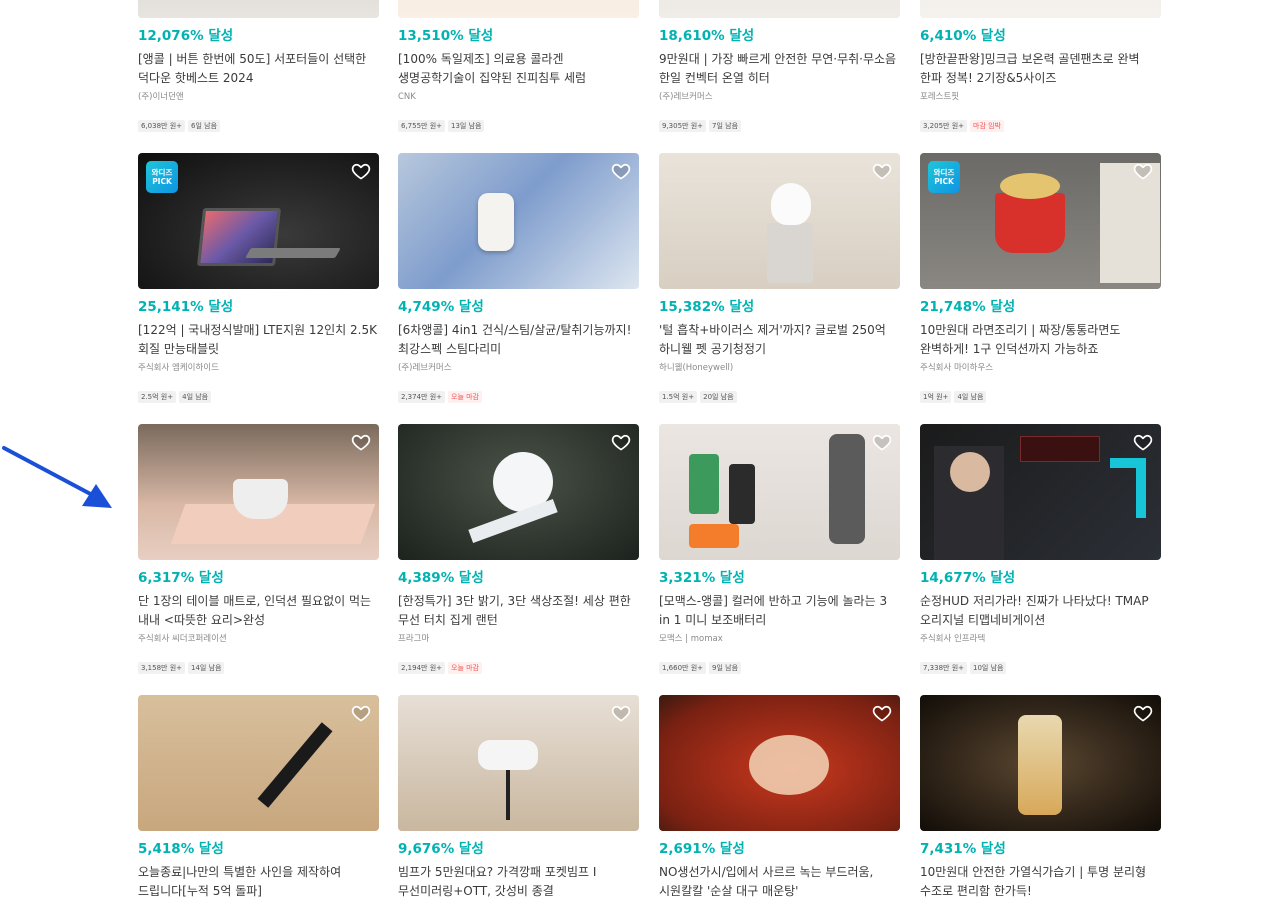 The width and height of the screenshot is (1275, 901). Describe the element at coordinates (258, 882) in the screenshot. I see `project-title: 오늘종료|나만의 특별한 사인을 제작하여 드립니다[누적 5억 돌파]` at that location.